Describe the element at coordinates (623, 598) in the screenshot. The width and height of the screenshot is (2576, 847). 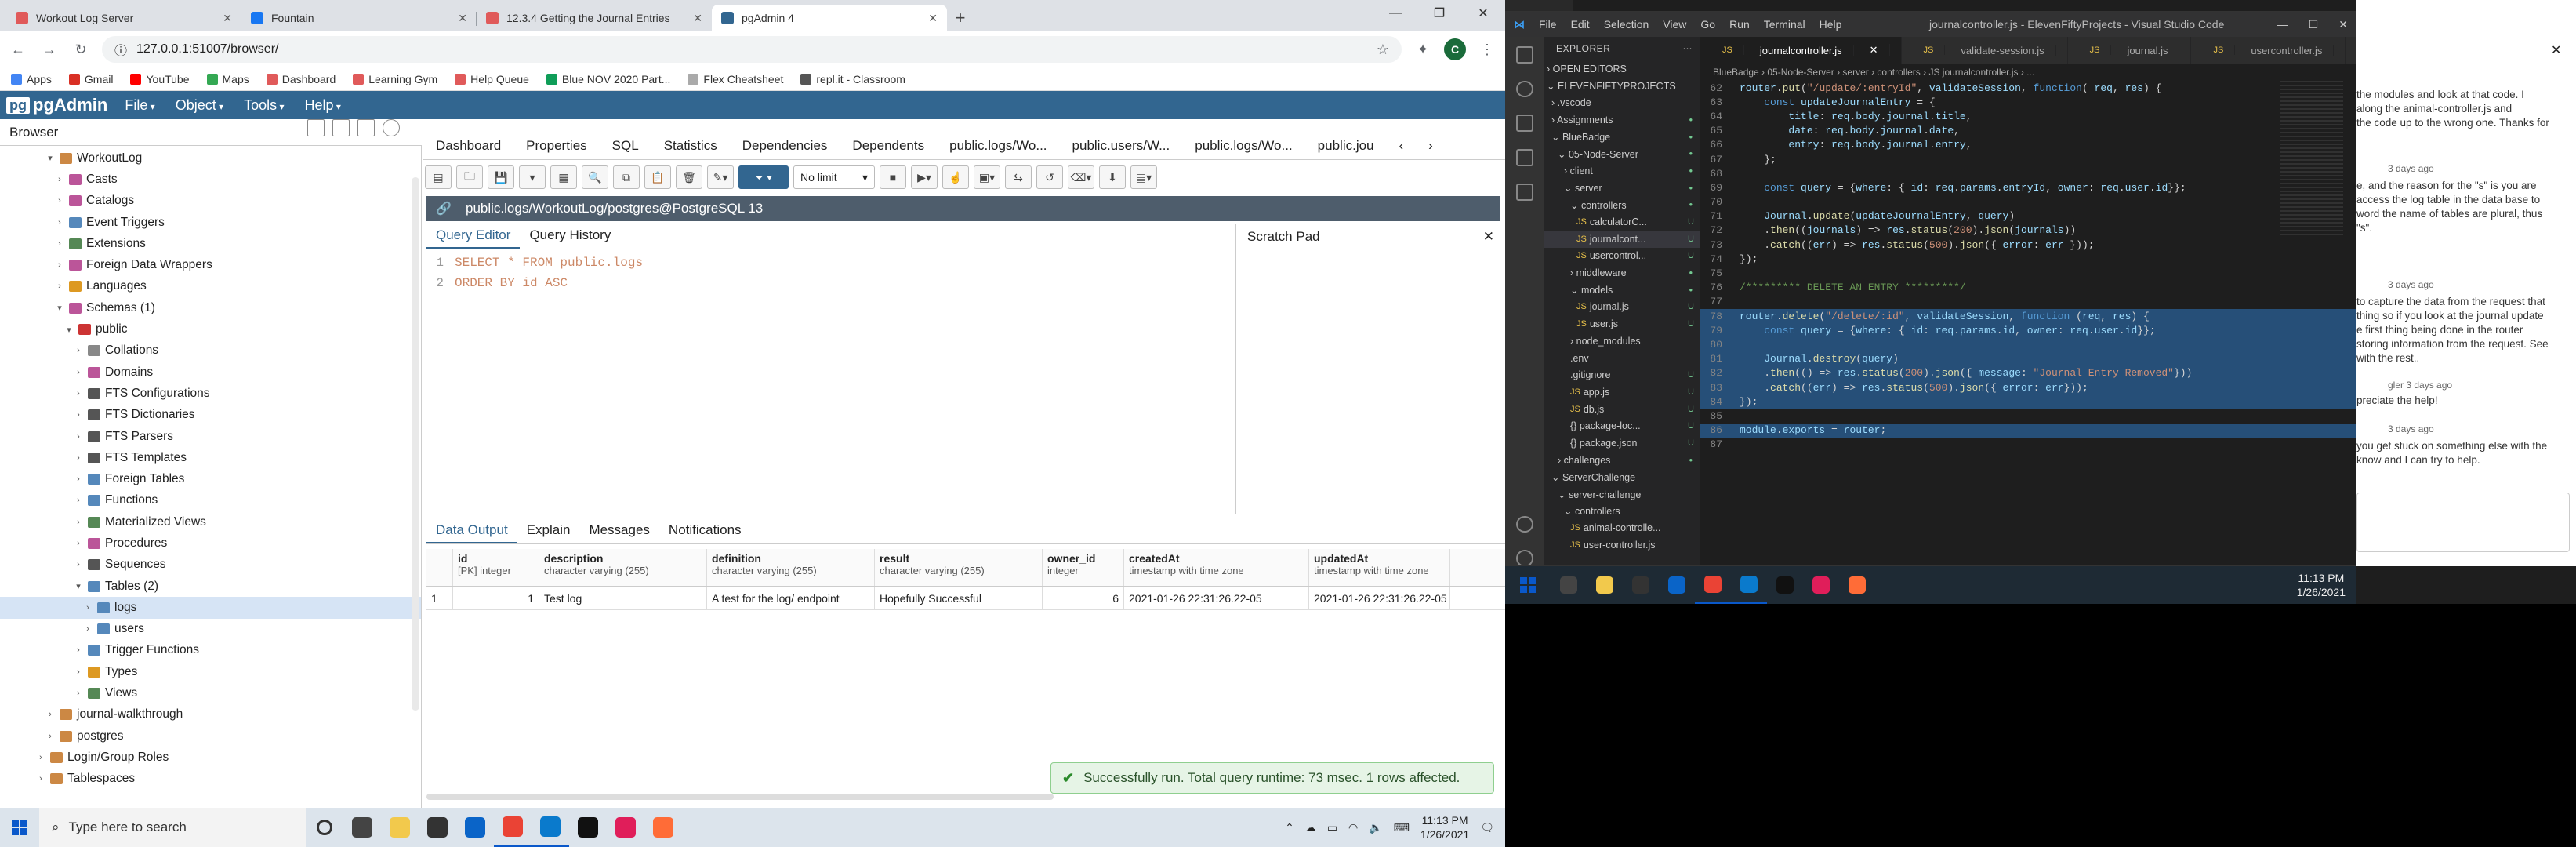
I see `table-cell: Test log` at that location.